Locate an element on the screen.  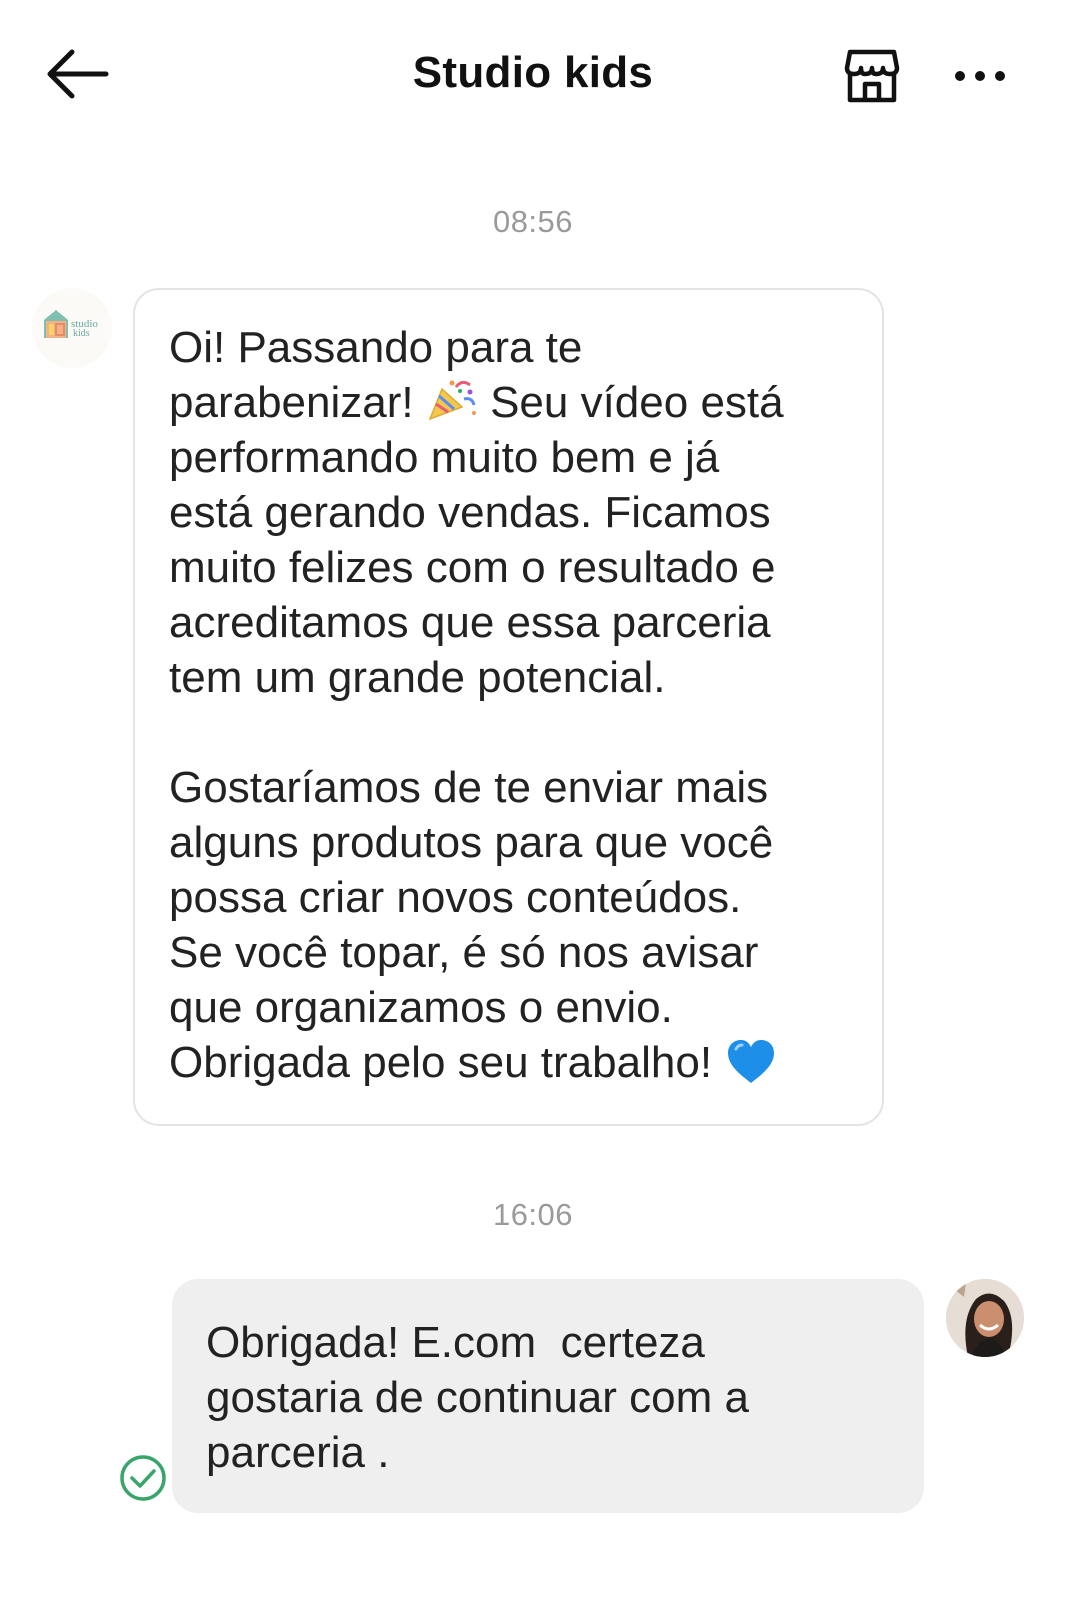
more-options-button is located at coordinates (980, 76).